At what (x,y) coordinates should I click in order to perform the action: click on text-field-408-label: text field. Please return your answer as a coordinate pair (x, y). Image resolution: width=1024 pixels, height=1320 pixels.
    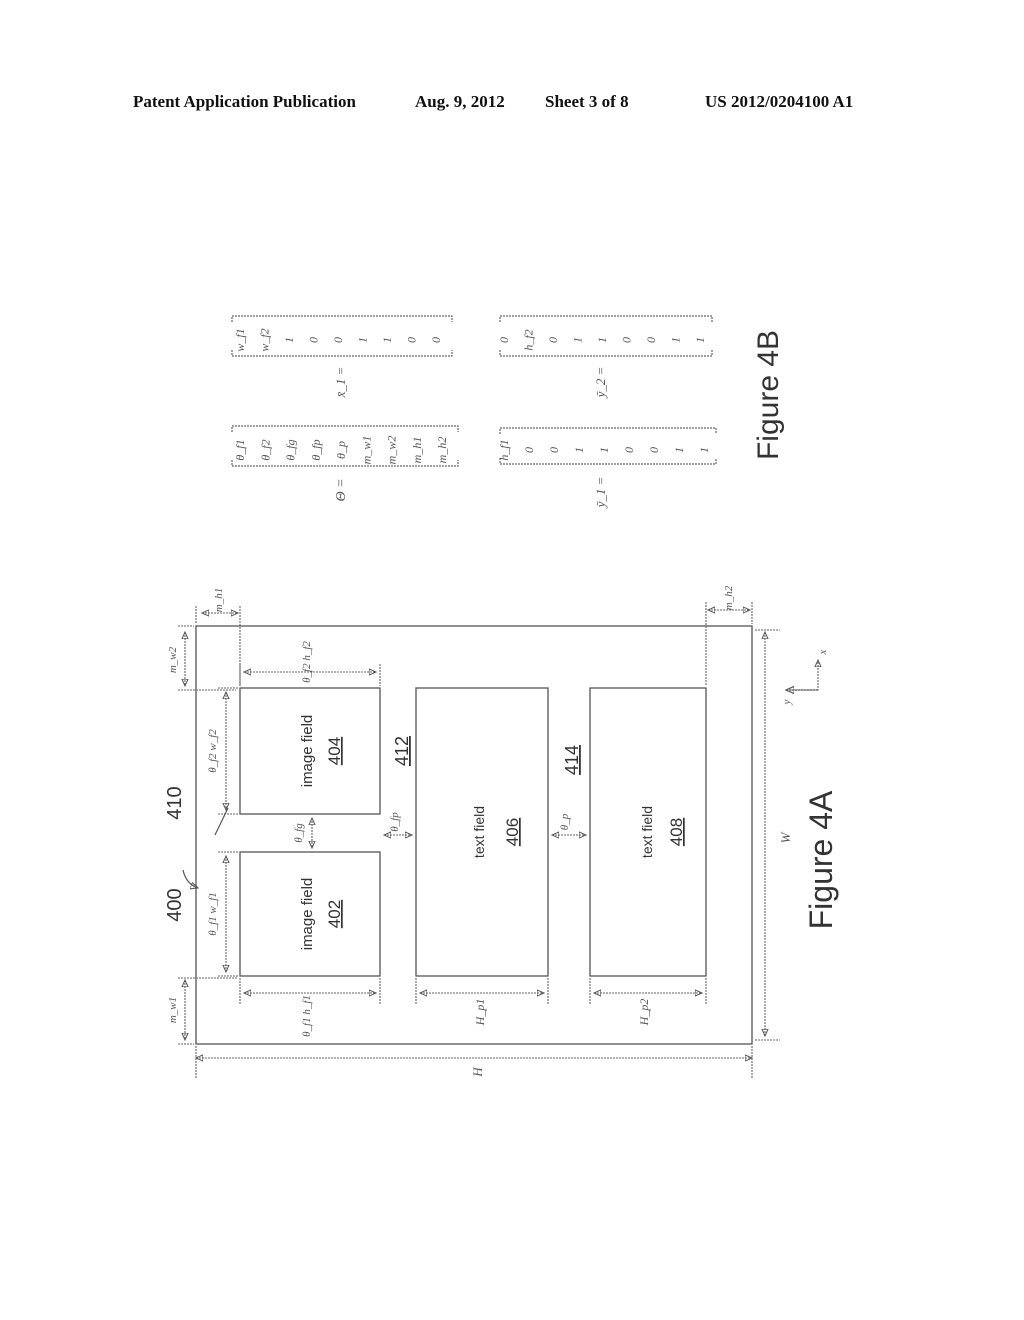
    Looking at the image, I should click on (647, 832).